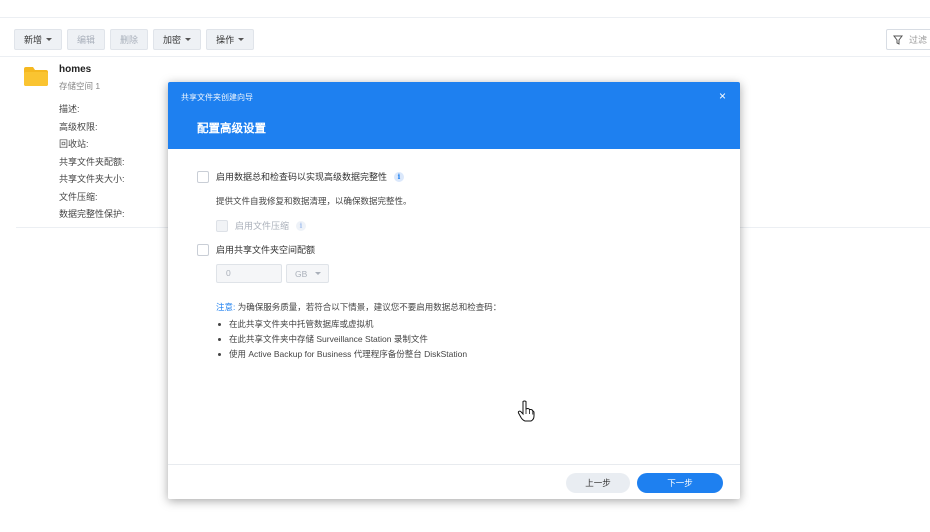  Describe the element at coordinates (307, 273) in the screenshot. I see `quota-unit-select: GB` at that location.